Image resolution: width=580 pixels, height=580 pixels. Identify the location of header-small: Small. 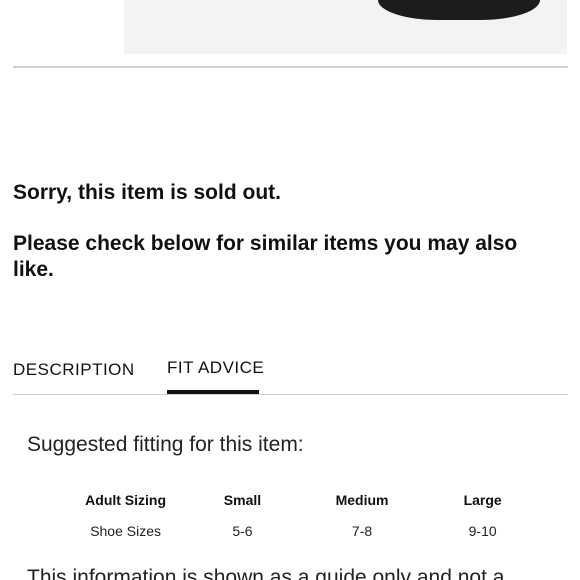
(242, 500).